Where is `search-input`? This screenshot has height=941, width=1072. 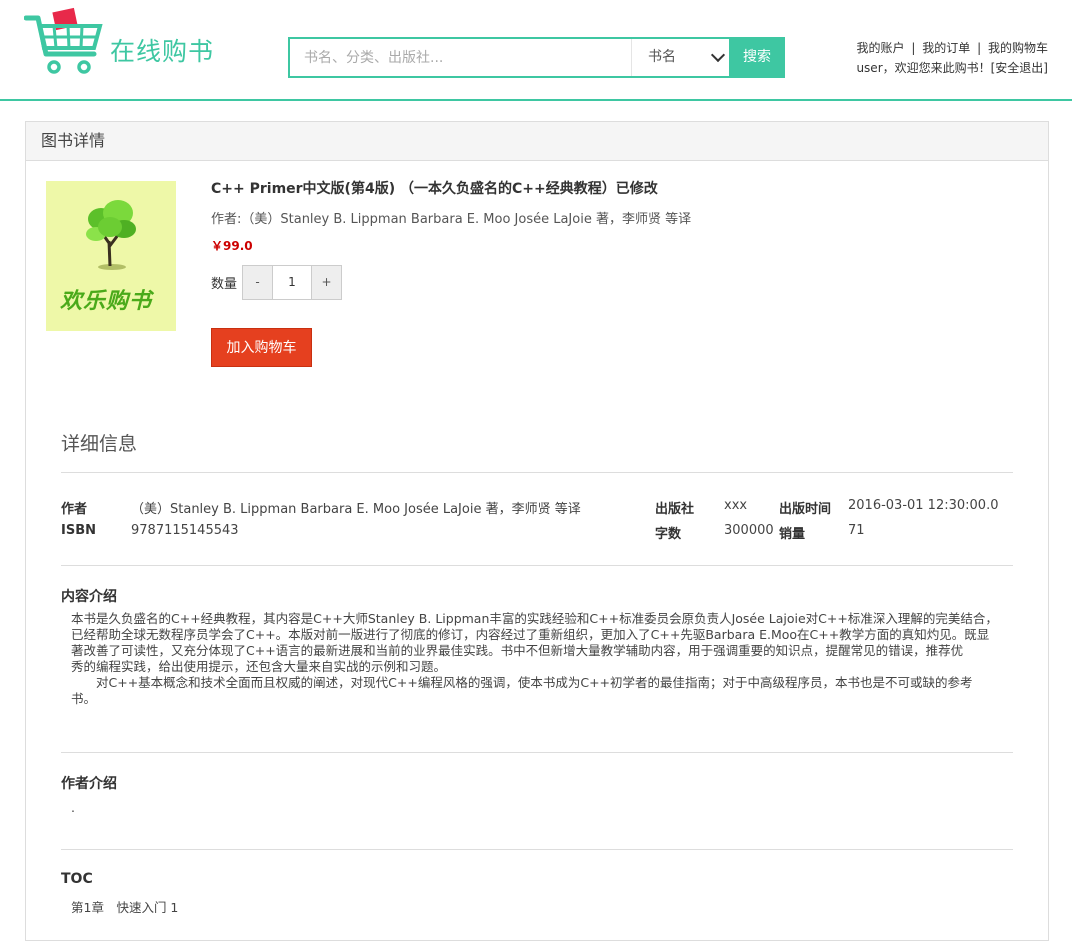
search-input is located at coordinates (460, 57).